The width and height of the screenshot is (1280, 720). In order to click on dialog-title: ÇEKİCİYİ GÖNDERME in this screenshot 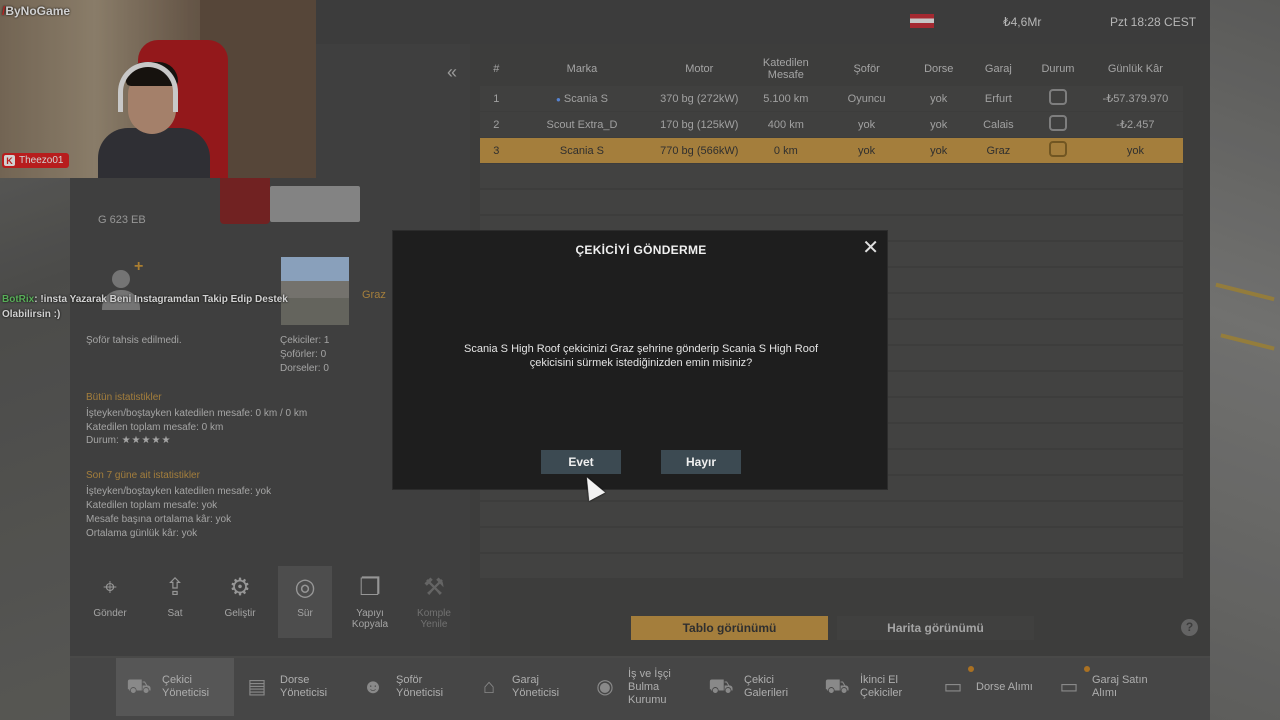, I will do `click(641, 250)`.